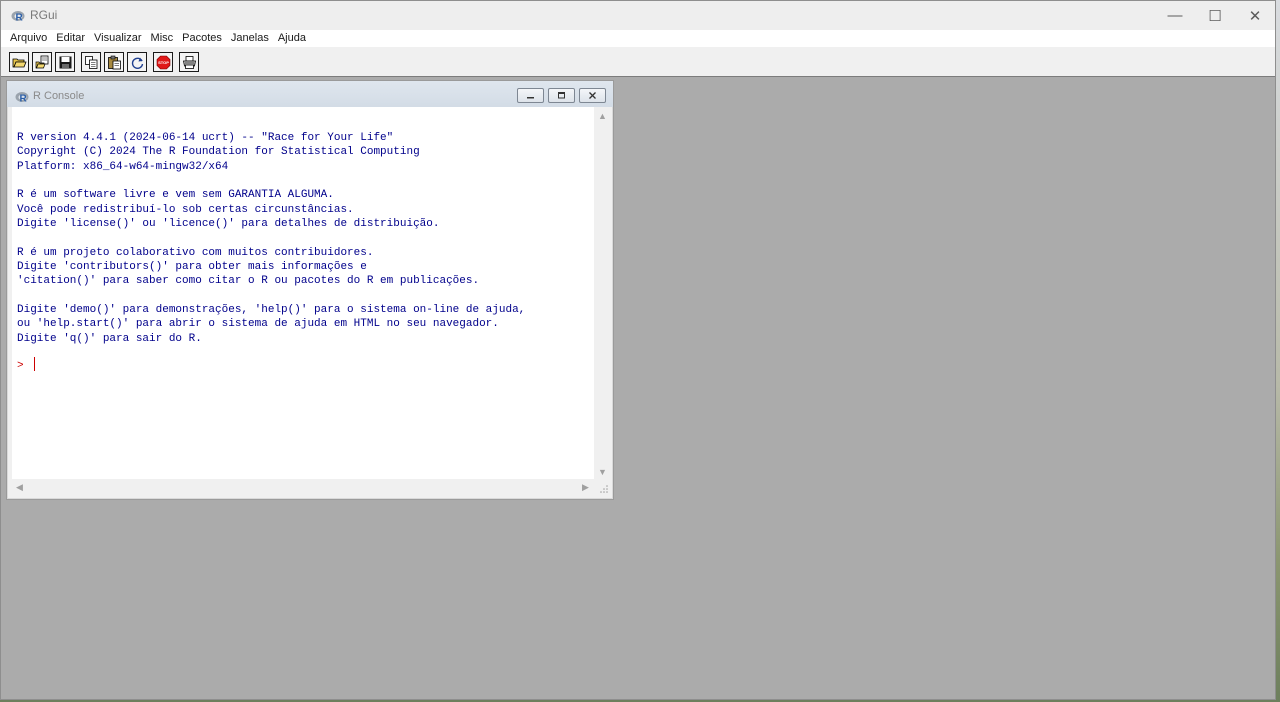  I want to click on scroll-left-icon: ◀, so click(19, 487).